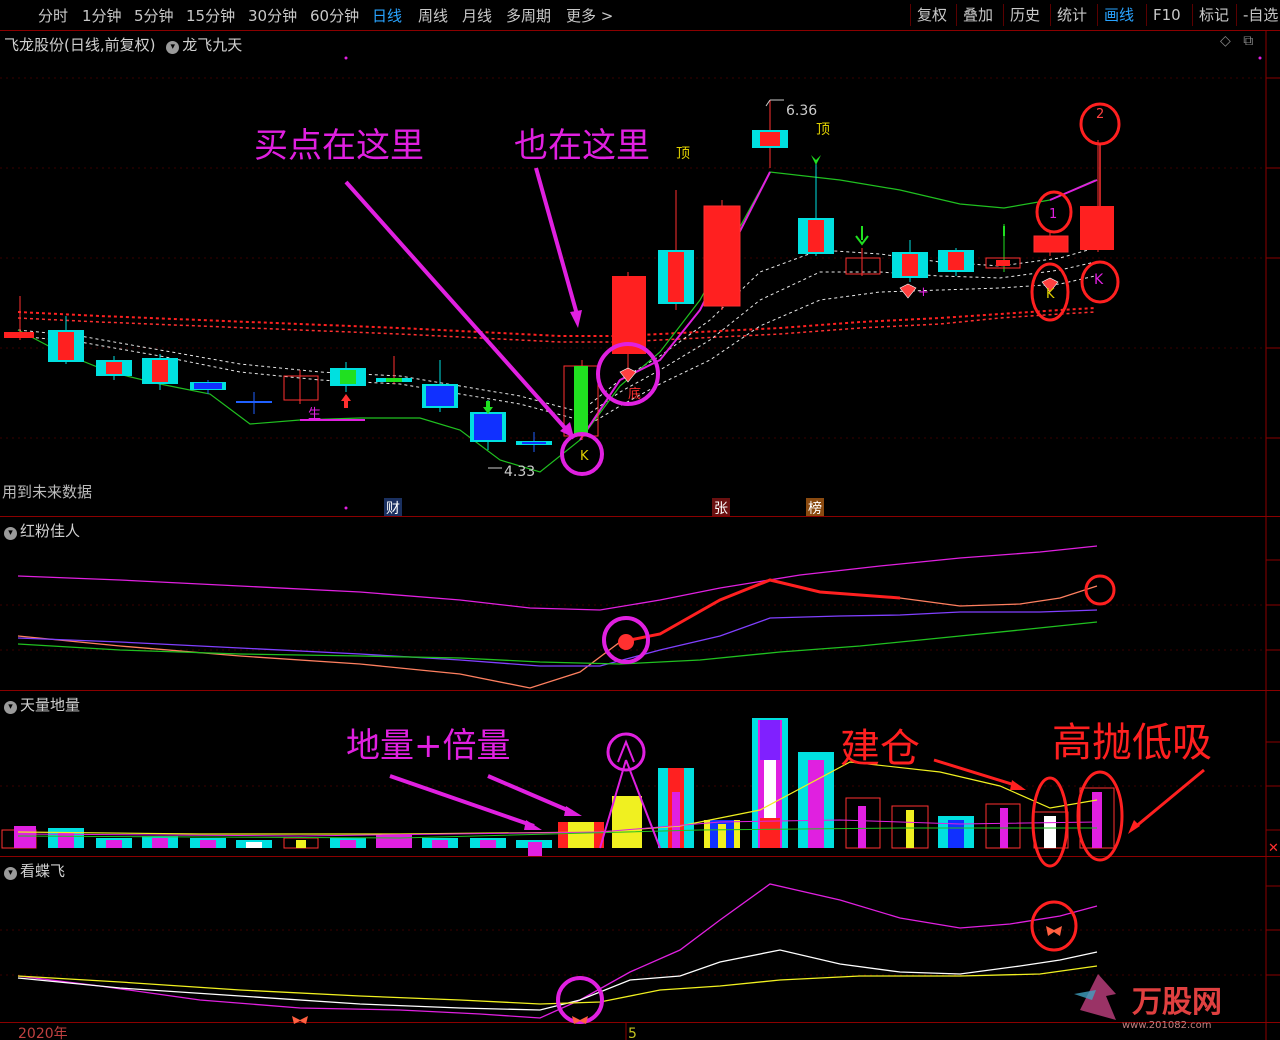 Image resolution: width=1280 pixels, height=1040 pixels. What do you see at coordinates (880, 749) in the screenshot?
I see `annotation-build-position: 建仓` at bounding box center [880, 749].